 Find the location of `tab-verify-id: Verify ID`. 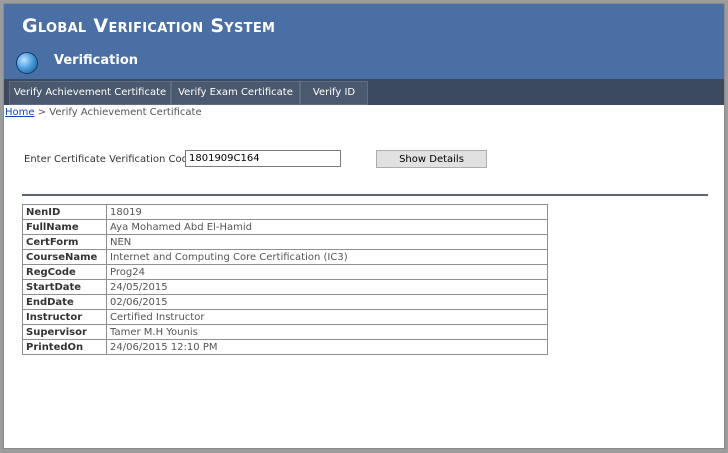

tab-verify-id: Verify ID is located at coordinates (334, 93).